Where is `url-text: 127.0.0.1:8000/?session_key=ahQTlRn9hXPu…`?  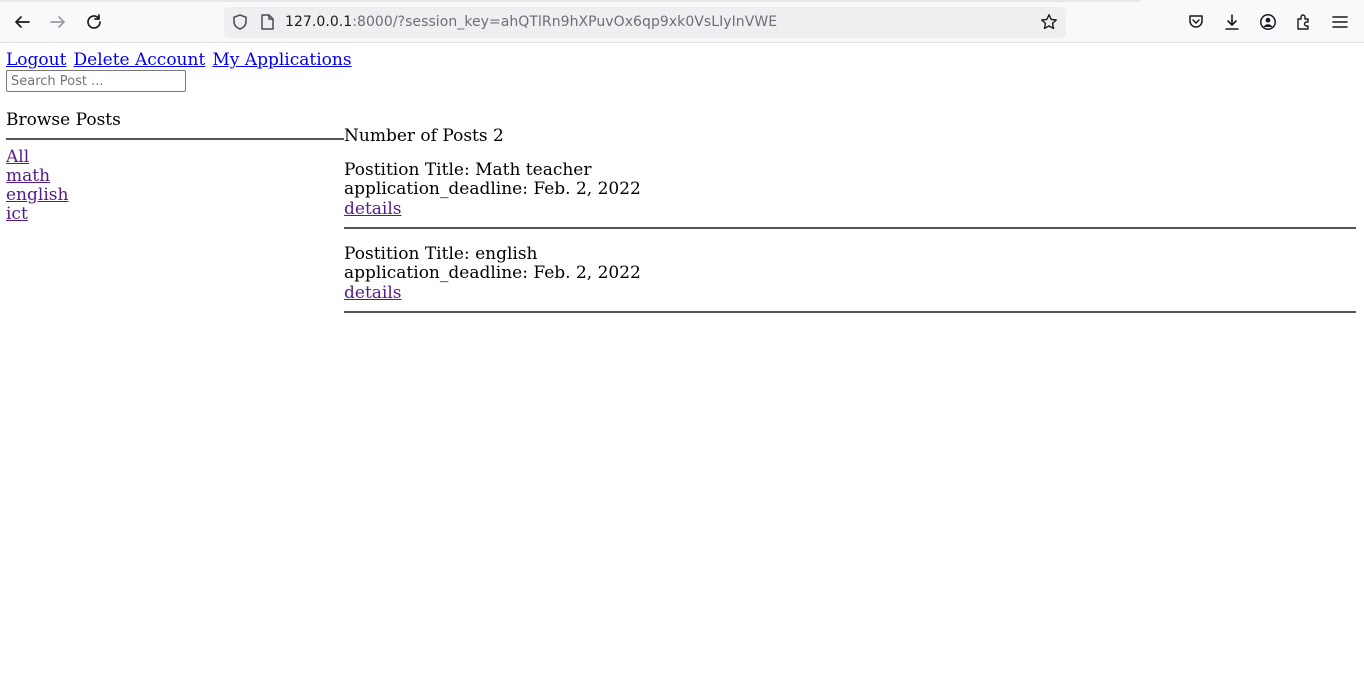
url-text: 127.0.0.1:8000/?session_key=ahQTlRn9hXPu… is located at coordinates (531, 22).